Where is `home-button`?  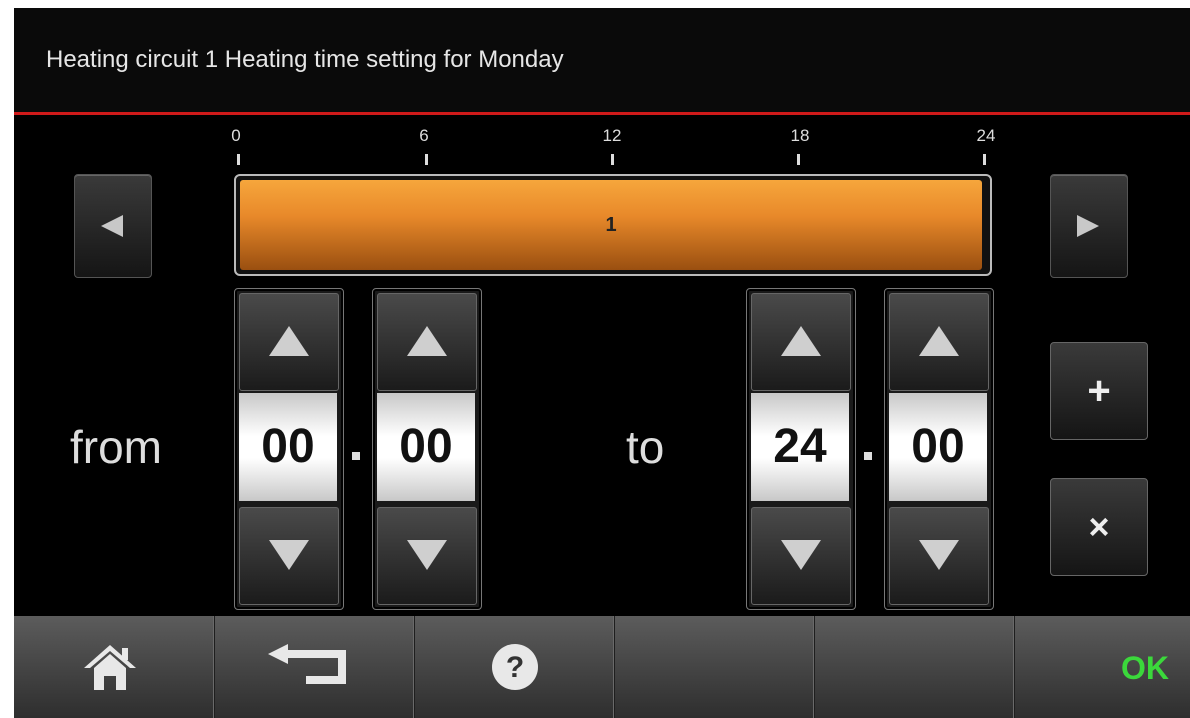
home-button is located at coordinates (114, 667).